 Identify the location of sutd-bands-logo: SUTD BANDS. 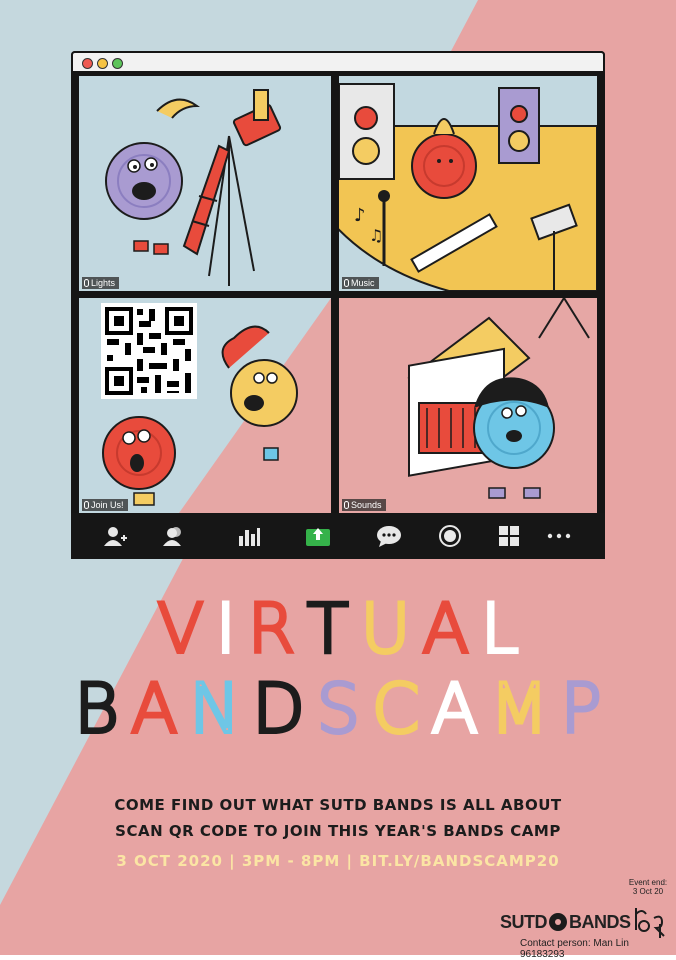
(565, 922).